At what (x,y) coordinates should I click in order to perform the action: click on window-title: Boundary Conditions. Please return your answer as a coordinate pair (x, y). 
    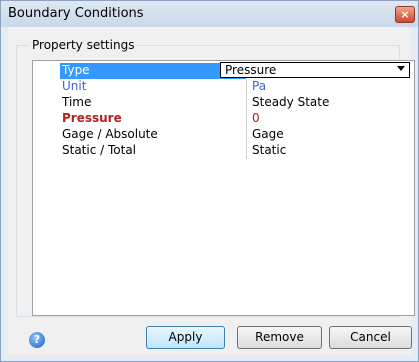
    Looking at the image, I should click on (76, 13).